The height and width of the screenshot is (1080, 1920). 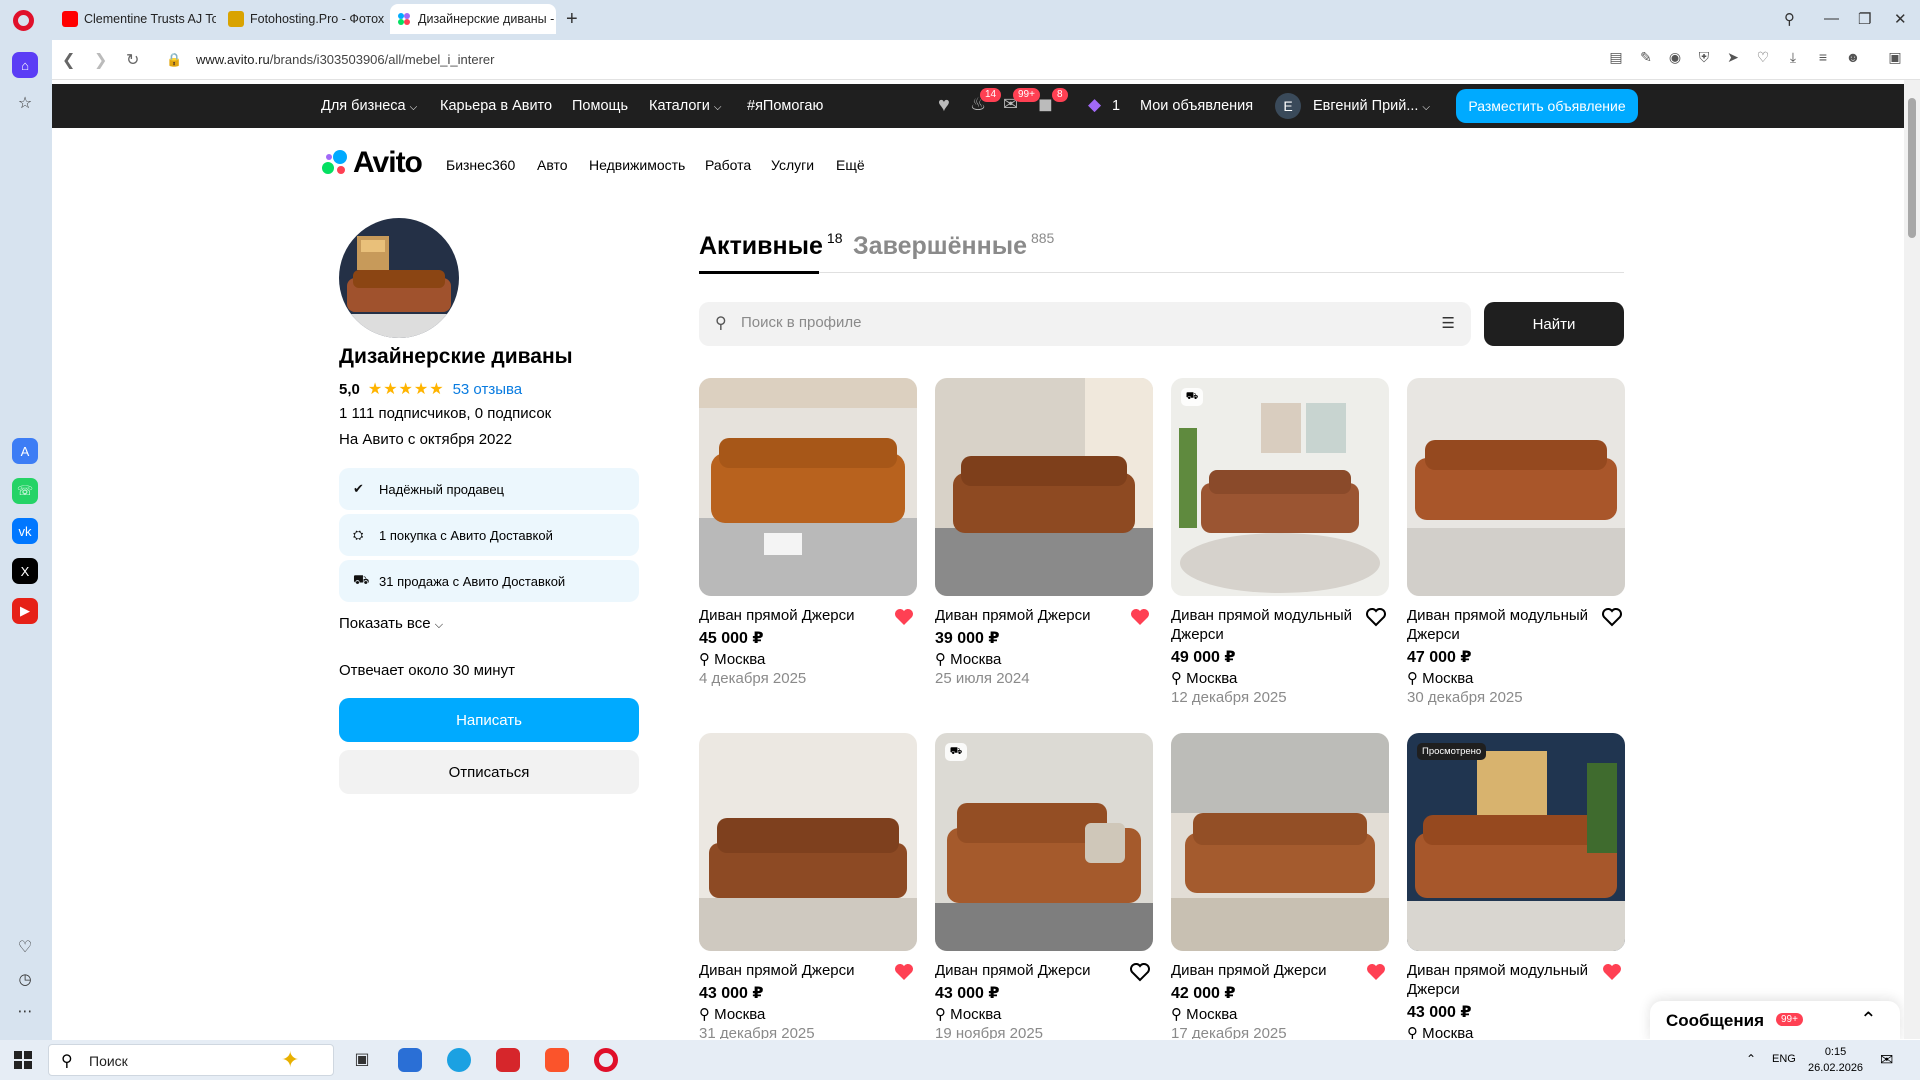 I want to click on clock: 0:15 26.02.2026, so click(x=1835, y=1060).